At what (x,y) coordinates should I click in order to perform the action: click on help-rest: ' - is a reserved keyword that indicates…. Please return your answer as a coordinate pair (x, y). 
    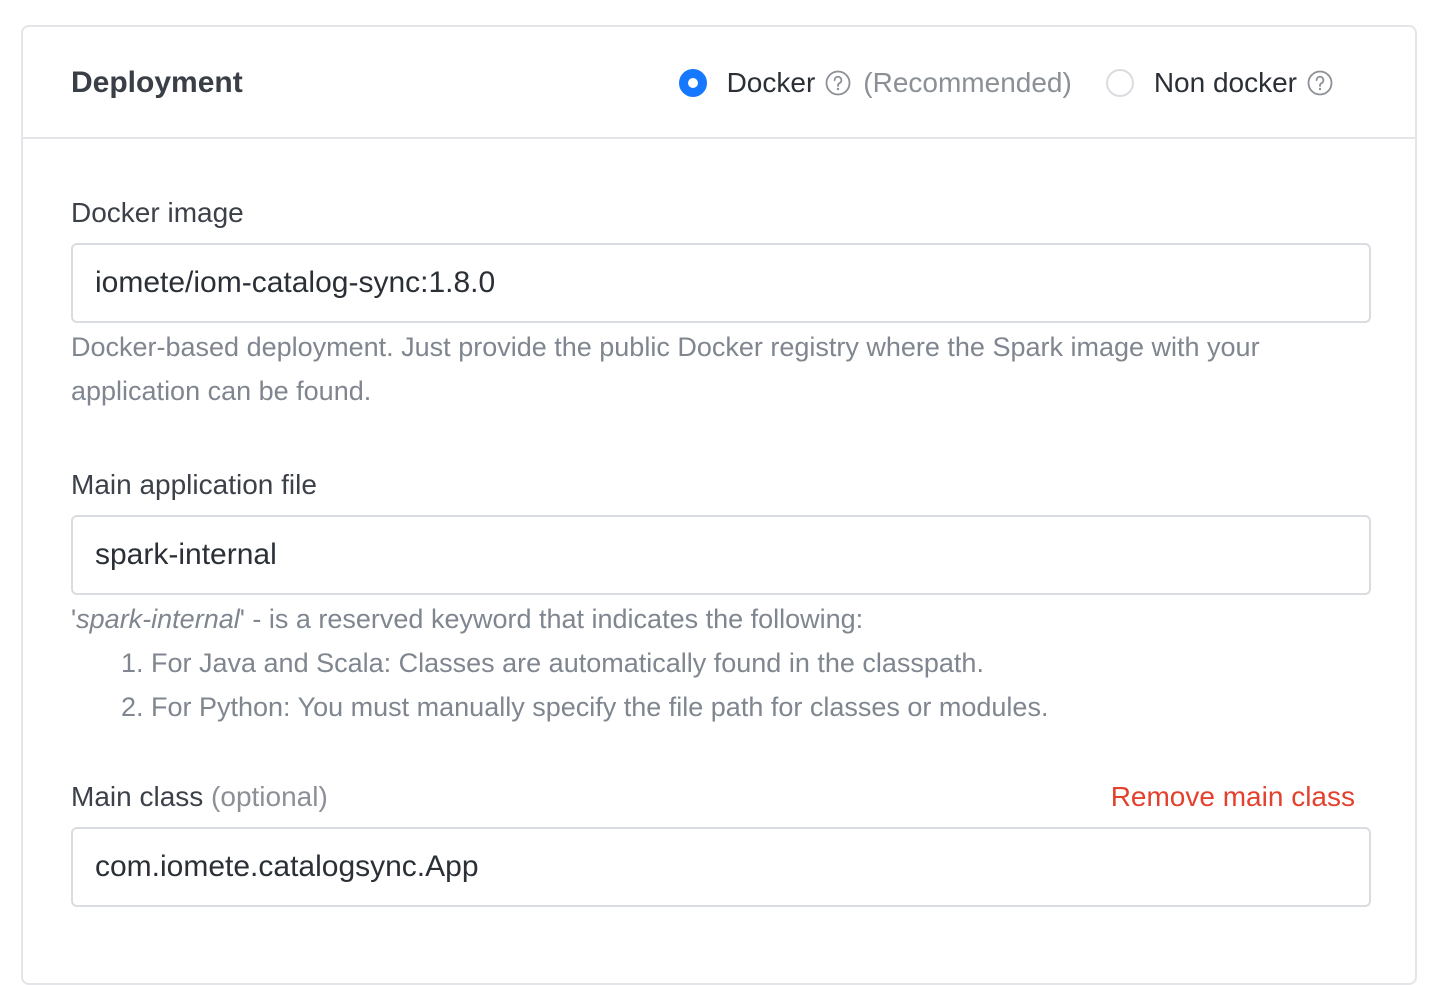
    Looking at the image, I should click on (551, 619).